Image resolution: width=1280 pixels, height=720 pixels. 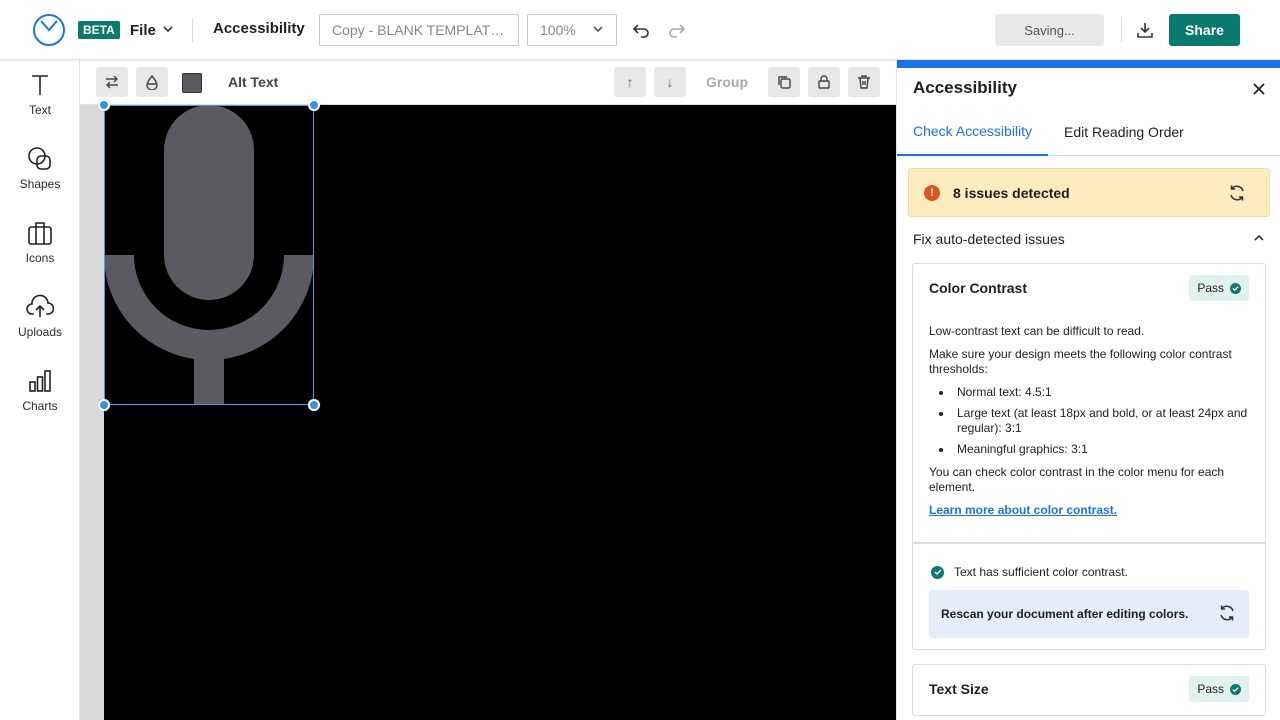 I want to click on section-title: Accessibility, so click(x=259, y=28).